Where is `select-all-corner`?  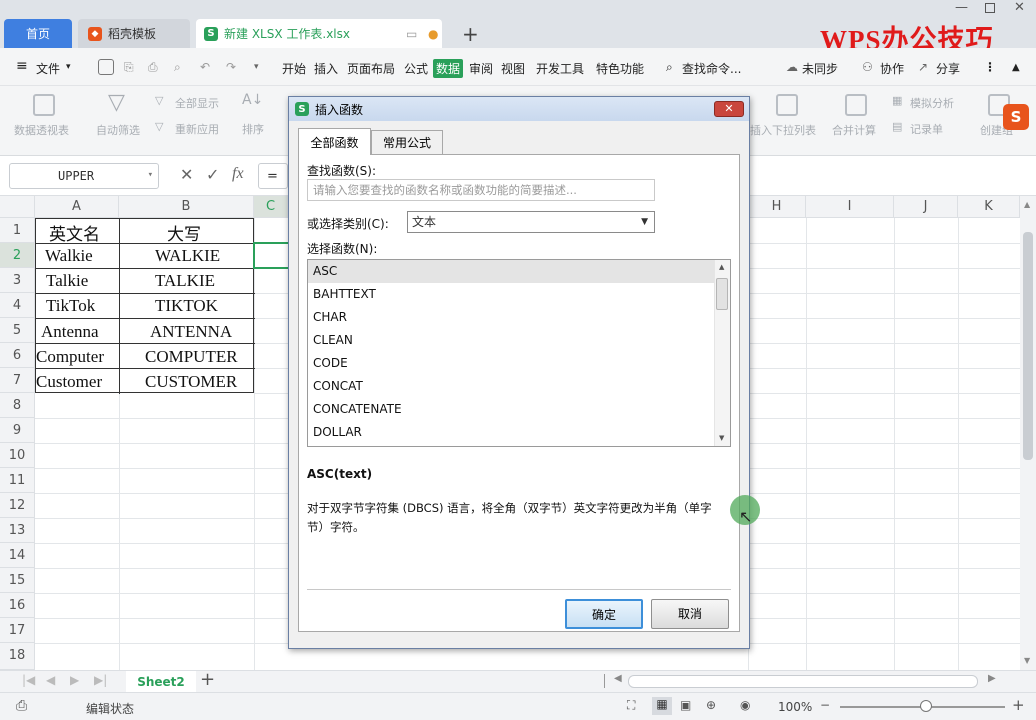 select-all-corner is located at coordinates (17, 207).